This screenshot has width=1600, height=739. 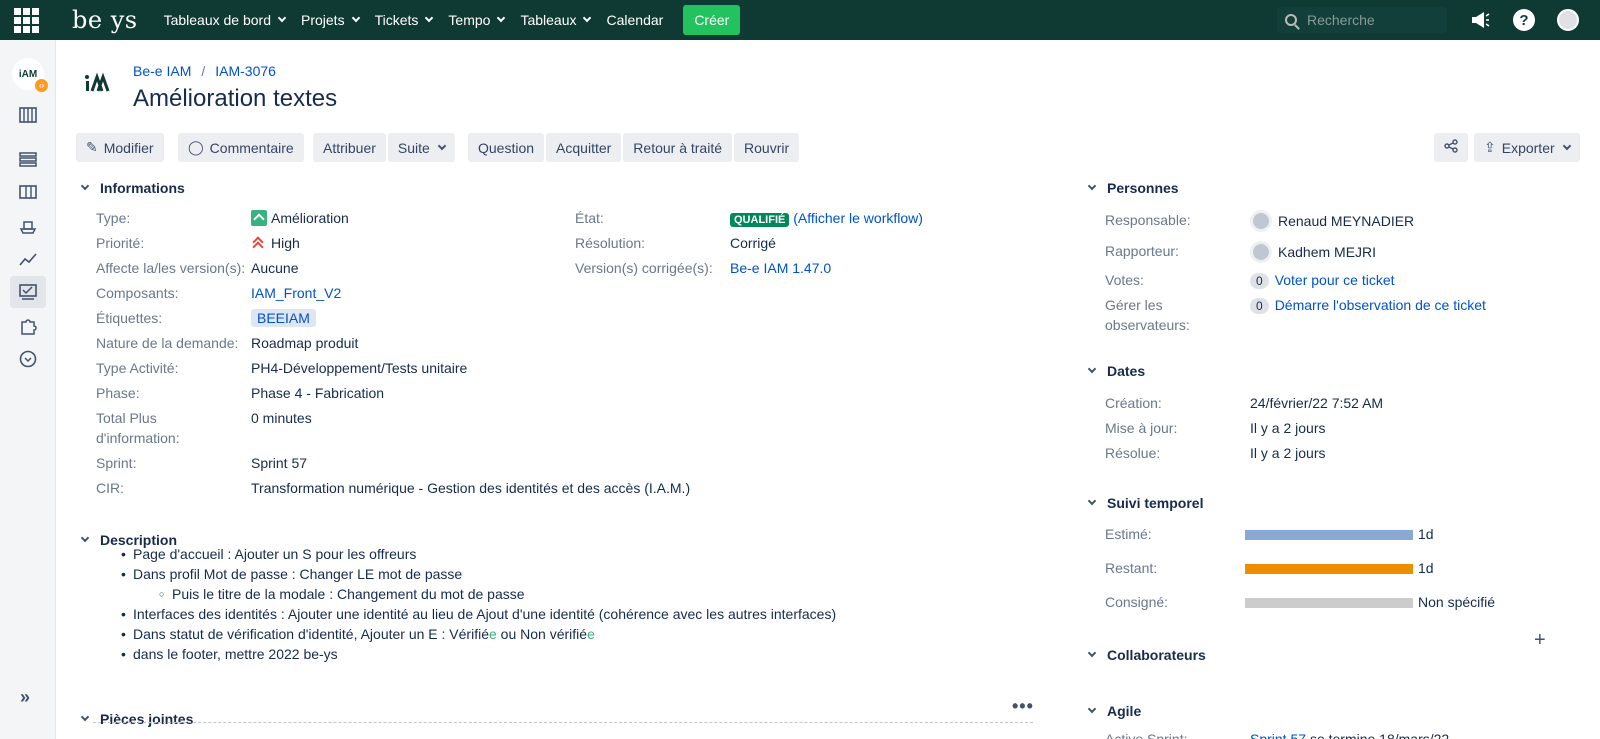 What do you see at coordinates (28, 192) in the screenshot?
I see `board-icon` at bounding box center [28, 192].